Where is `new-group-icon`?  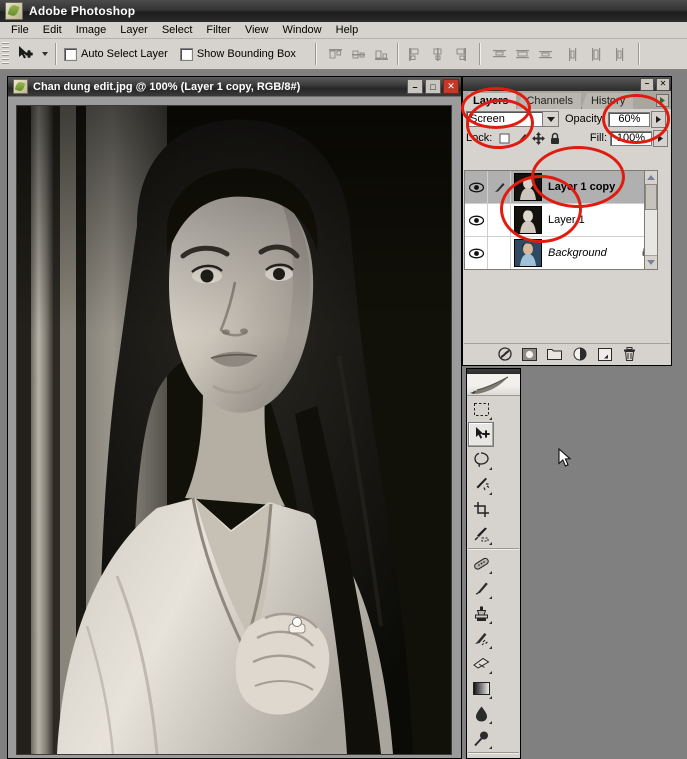
new-group-icon is located at coordinates (555, 354).